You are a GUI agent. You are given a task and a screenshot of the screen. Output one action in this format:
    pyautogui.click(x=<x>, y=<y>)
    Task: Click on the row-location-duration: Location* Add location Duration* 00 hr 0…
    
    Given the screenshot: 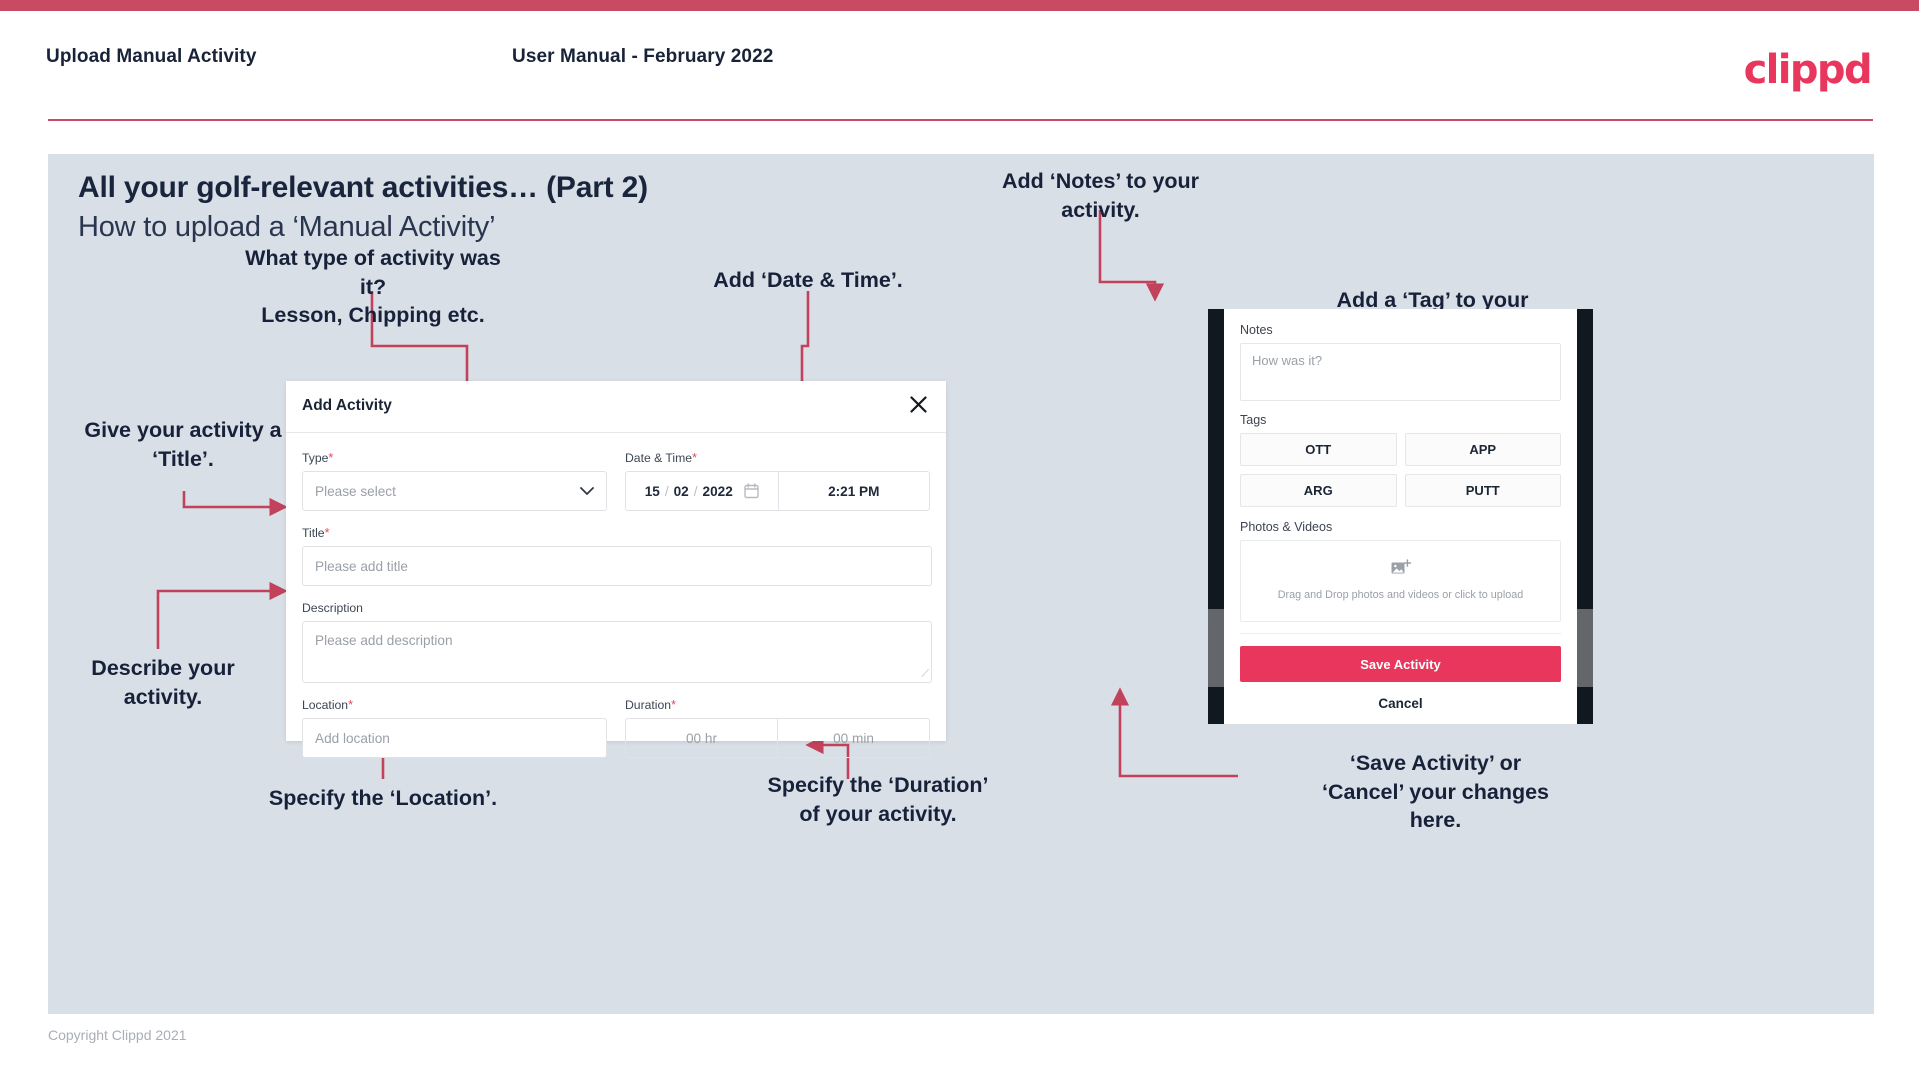 What is the action you would take?
    pyautogui.click(x=616, y=728)
    